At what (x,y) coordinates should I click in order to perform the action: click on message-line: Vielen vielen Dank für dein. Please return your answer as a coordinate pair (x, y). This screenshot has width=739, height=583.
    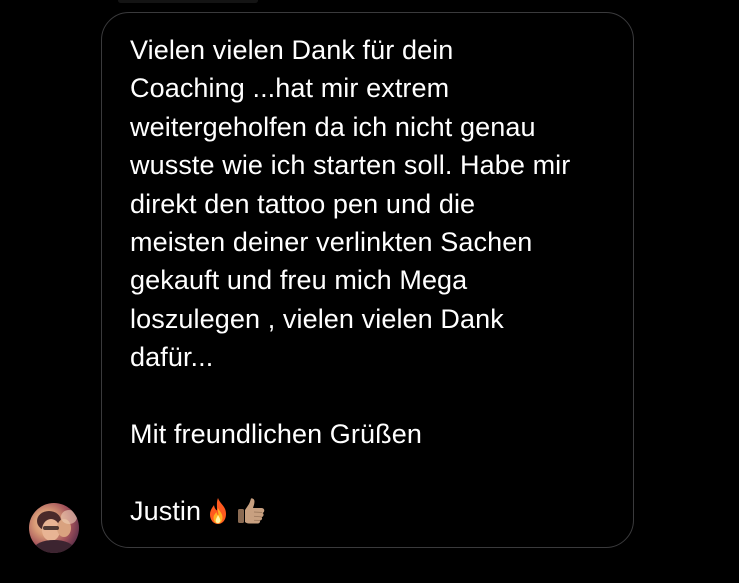
    Looking at the image, I should click on (292, 50).